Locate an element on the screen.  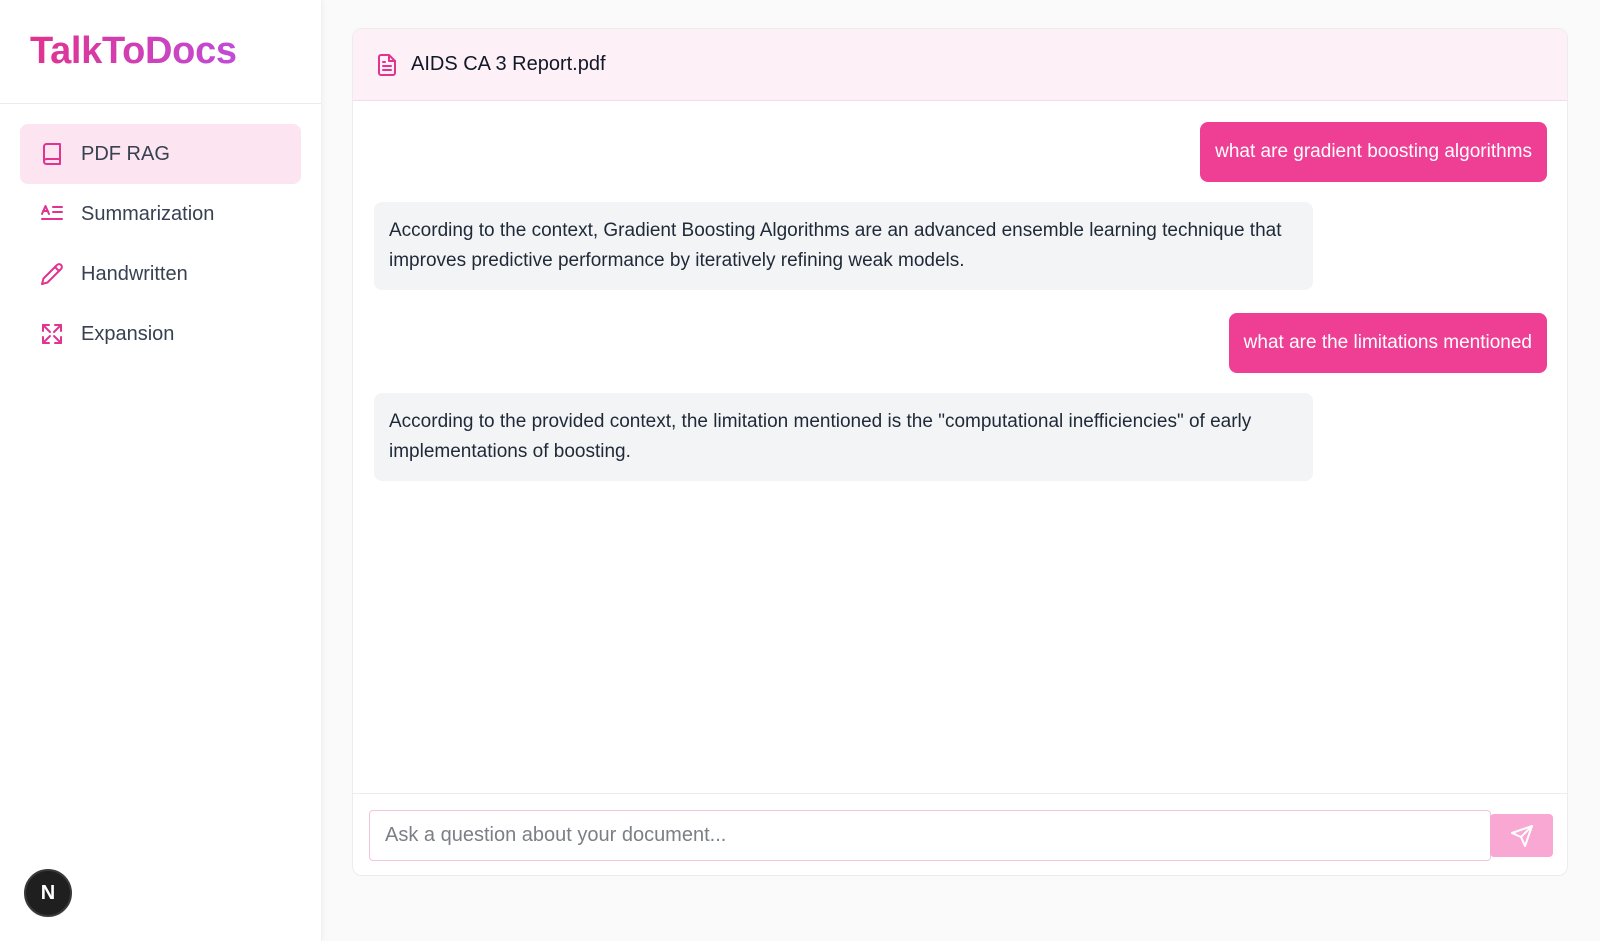
question-input is located at coordinates (930, 835).